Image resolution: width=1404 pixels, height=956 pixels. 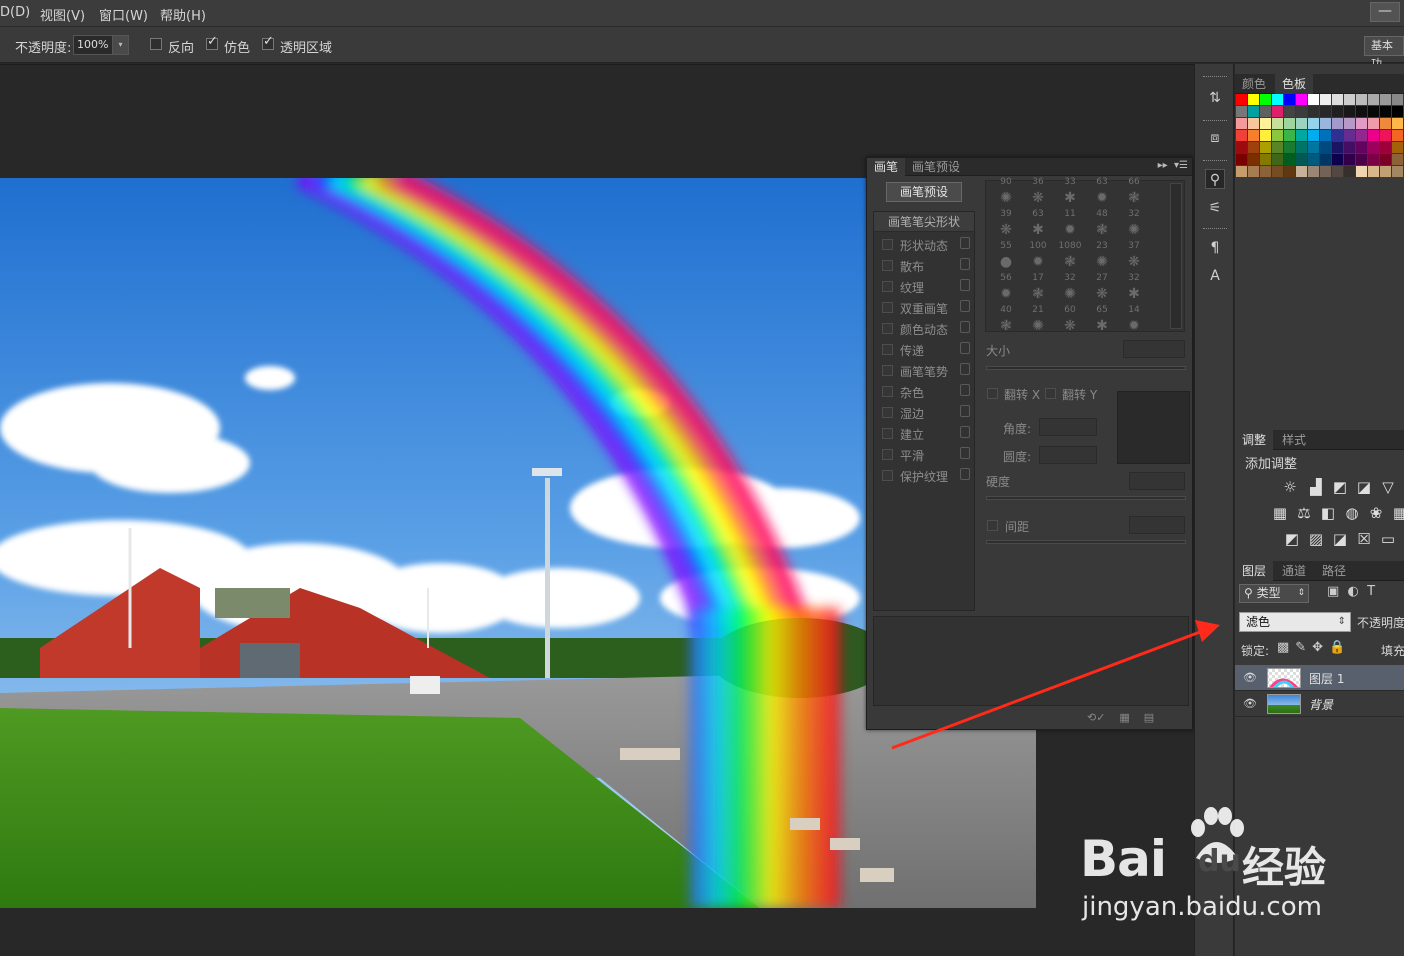 I want to click on blend-mode-select: 滤色 ⇕, so click(x=1295, y=622).